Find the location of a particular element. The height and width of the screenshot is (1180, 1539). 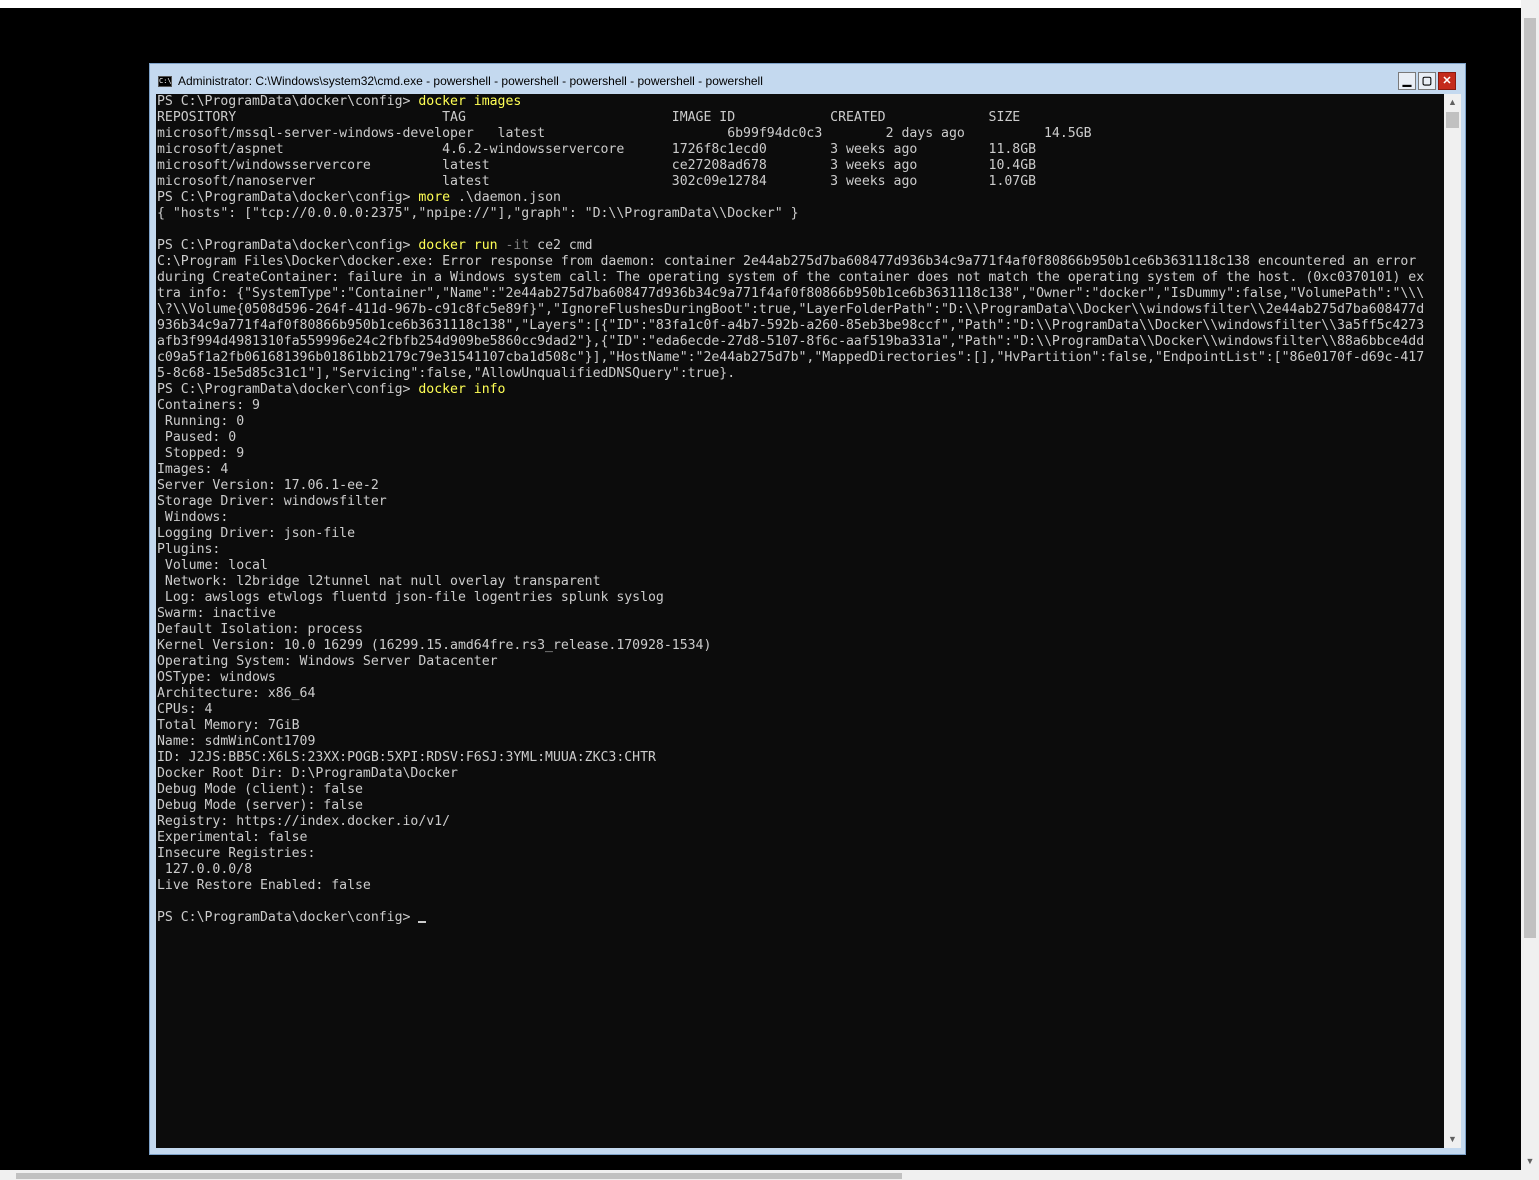

console-line: Plugins: is located at coordinates (189, 549).